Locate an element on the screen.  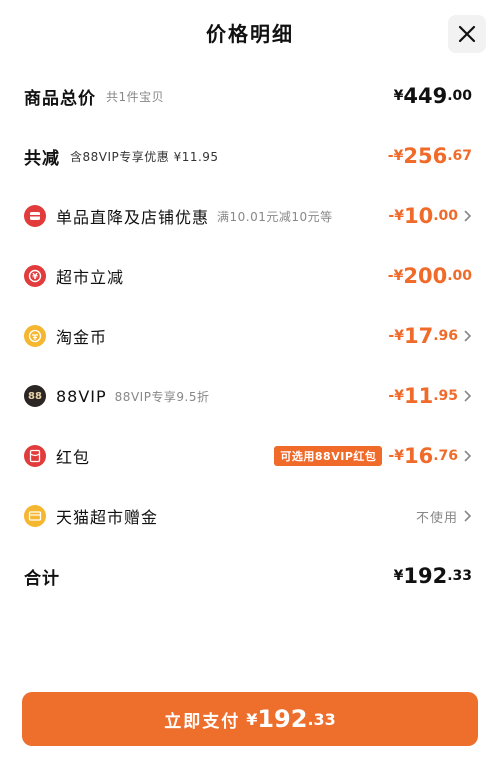
close-icon is located at coordinates (467, 34).